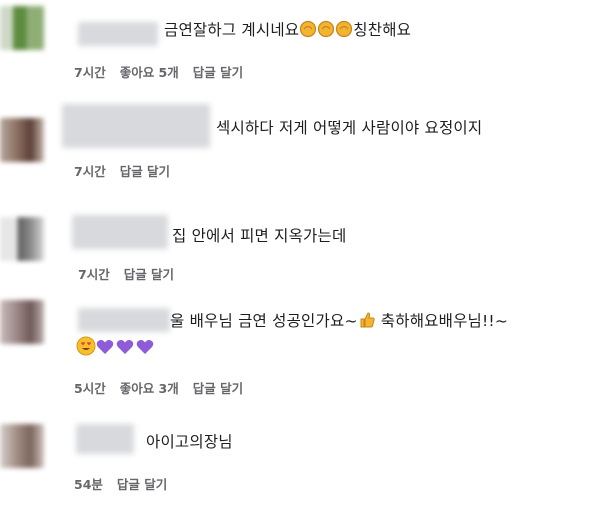 This screenshot has width=600, height=506. I want to click on comment-meta: 54분 답글 달기, so click(127, 485).